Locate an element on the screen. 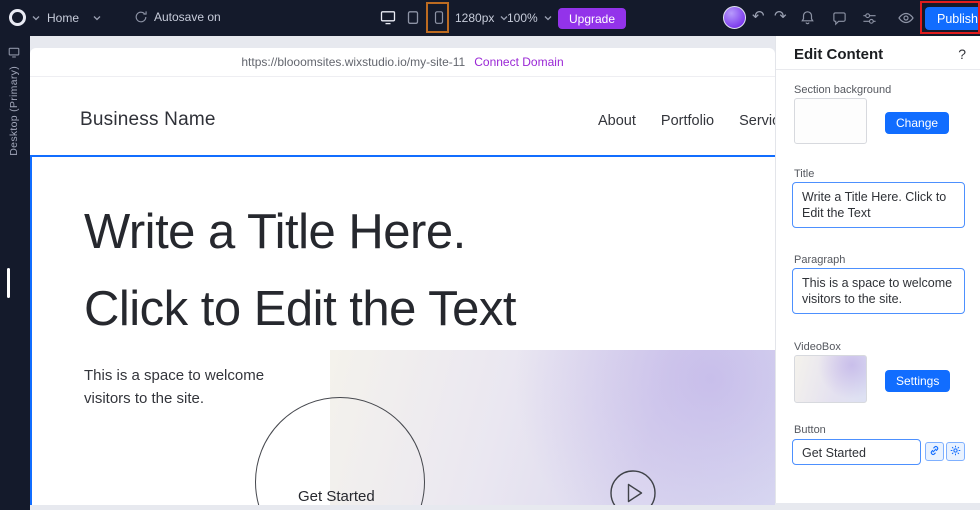 The image size is (980, 510). desktop-small-icon is located at coordinates (14, 54).